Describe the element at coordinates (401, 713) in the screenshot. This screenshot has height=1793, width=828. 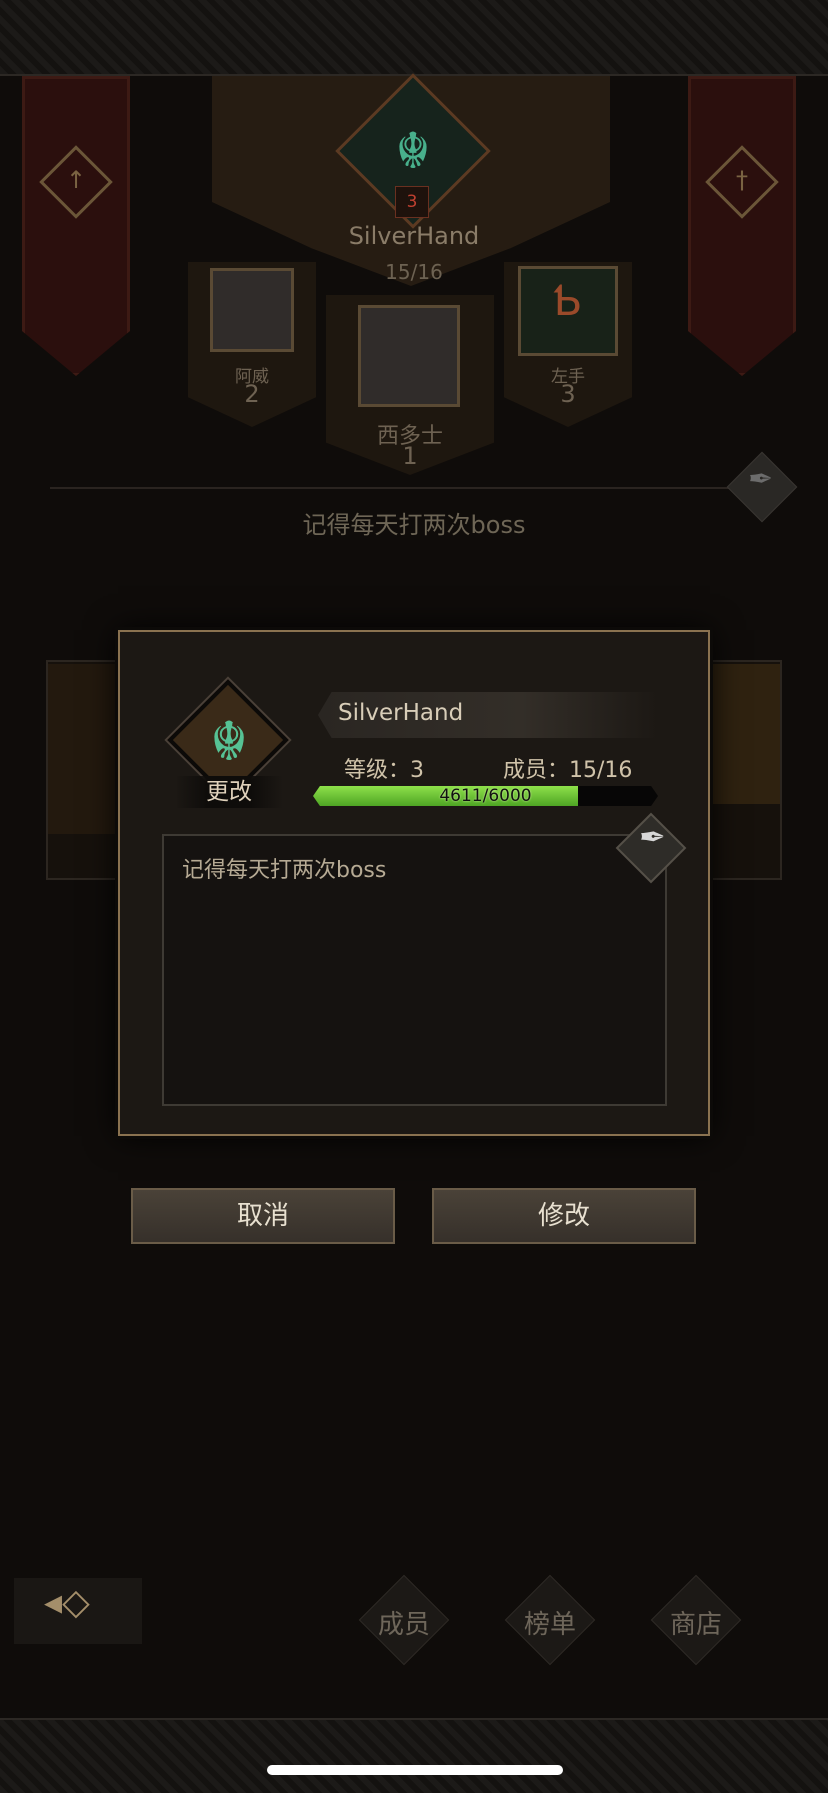
I see `dialog-guild-name: SilverHand` at that location.